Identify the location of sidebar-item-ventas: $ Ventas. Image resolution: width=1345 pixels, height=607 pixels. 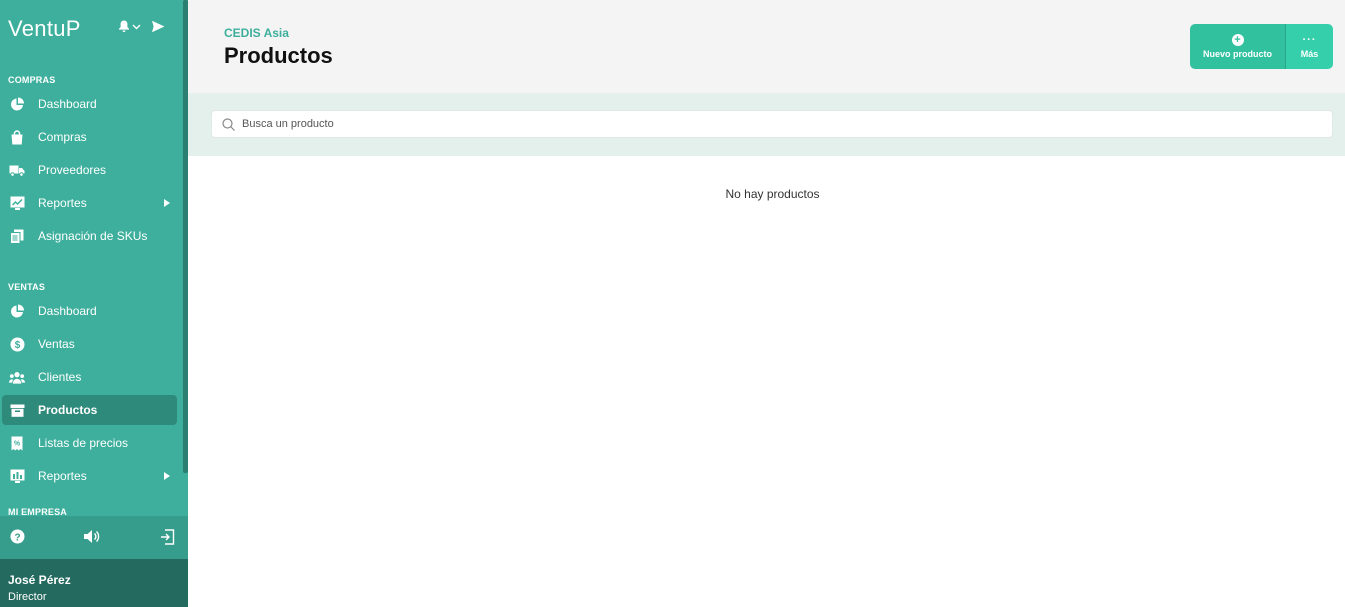
(89, 344).